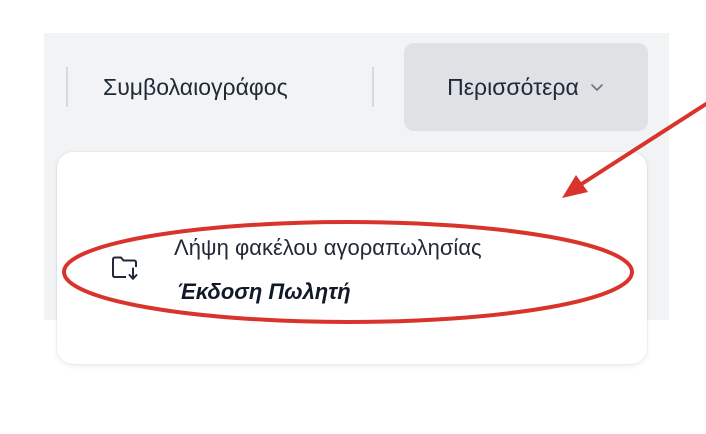 The height and width of the screenshot is (434, 706). Describe the element at coordinates (597, 87) in the screenshot. I see `chevron-down-icon` at that location.